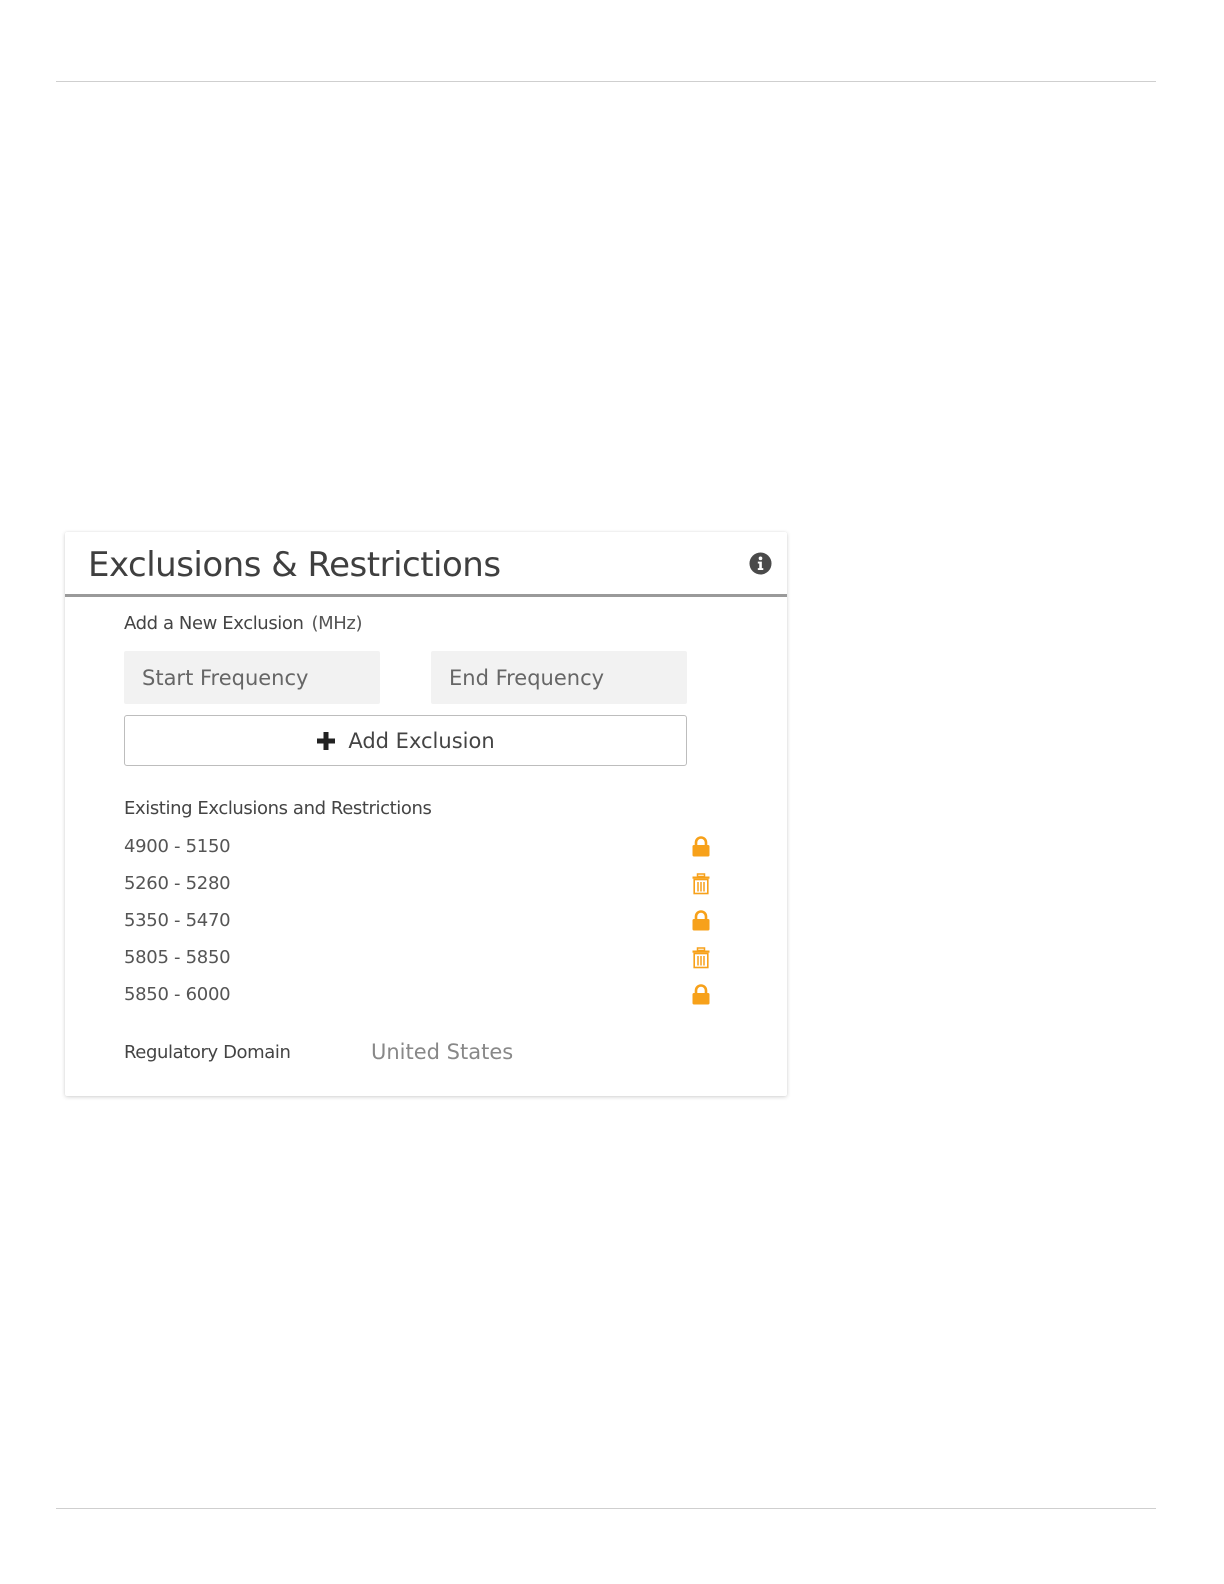 The width and height of the screenshot is (1224, 1584). Describe the element at coordinates (177, 883) in the screenshot. I see `exclusion-range: 5260 - 5280` at that location.